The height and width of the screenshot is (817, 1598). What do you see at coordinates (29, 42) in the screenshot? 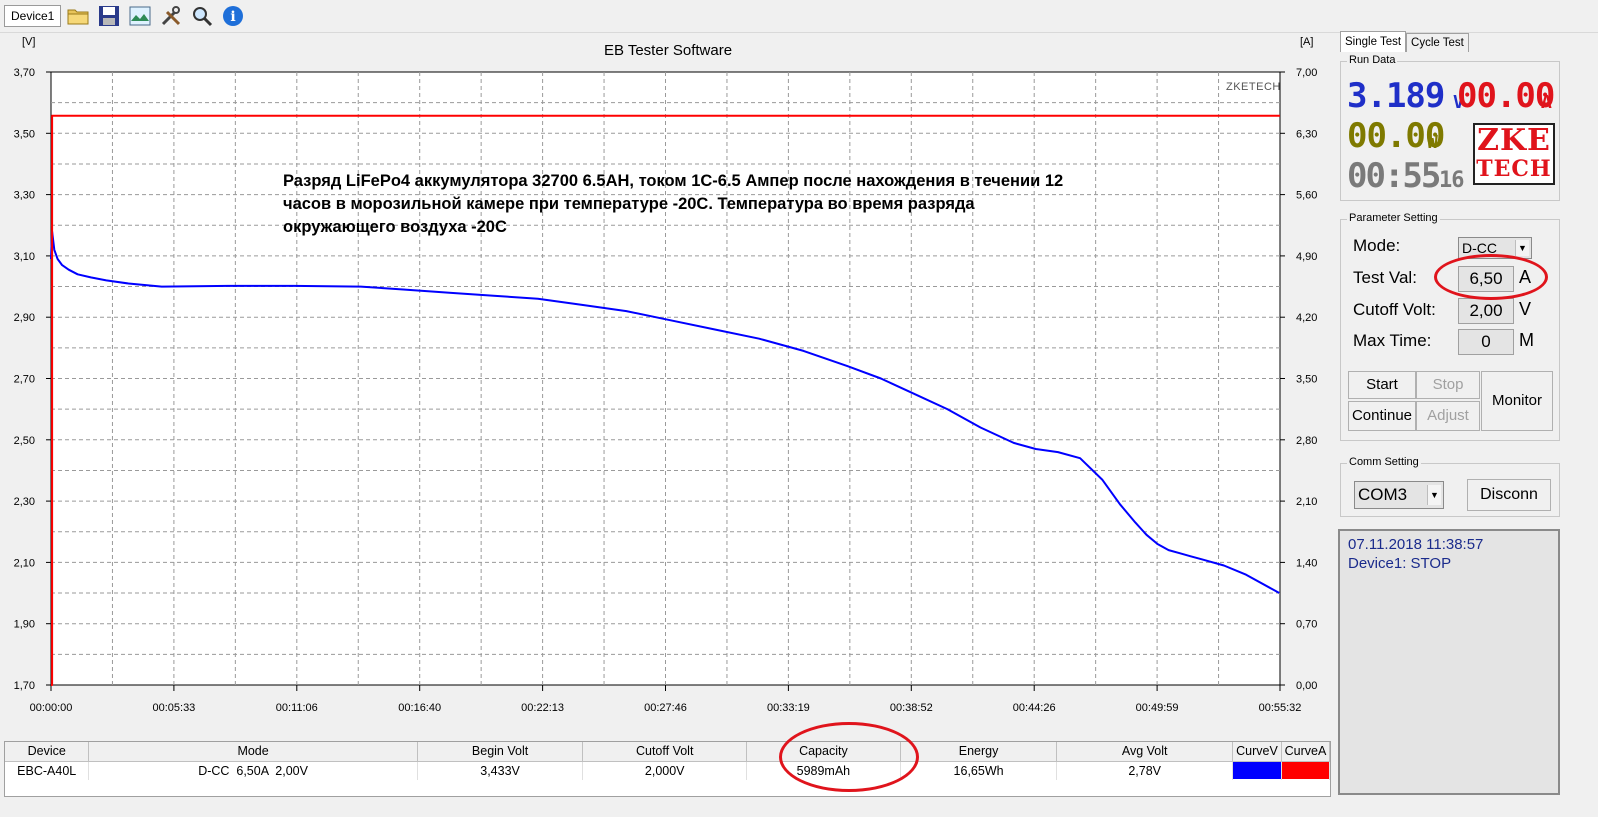
I see `left-axis-unit: [V]` at bounding box center [29, 42].